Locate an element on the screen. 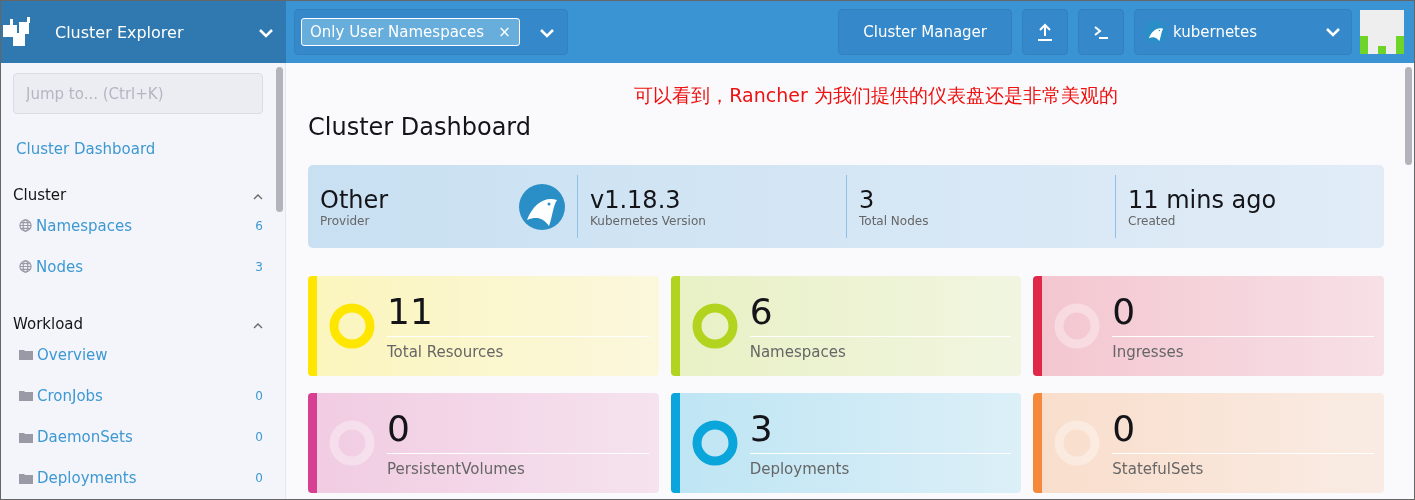 Image resolution: width=1415 pixels, height=500 pixels. summary-value: 11 mins ago is located at coordinates (1203, 199).